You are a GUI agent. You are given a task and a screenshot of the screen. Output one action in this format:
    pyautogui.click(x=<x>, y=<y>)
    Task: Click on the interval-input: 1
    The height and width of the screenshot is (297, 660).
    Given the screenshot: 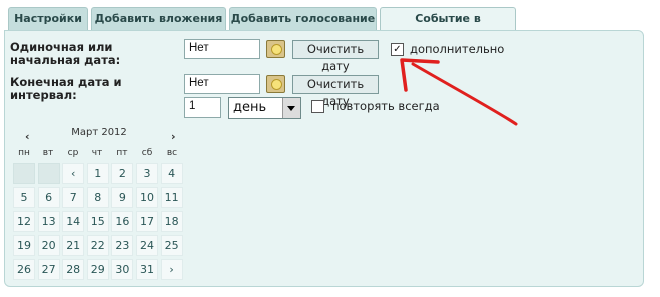 What is the action you would take?
    pyautogui.click(x=202, y=107)
    